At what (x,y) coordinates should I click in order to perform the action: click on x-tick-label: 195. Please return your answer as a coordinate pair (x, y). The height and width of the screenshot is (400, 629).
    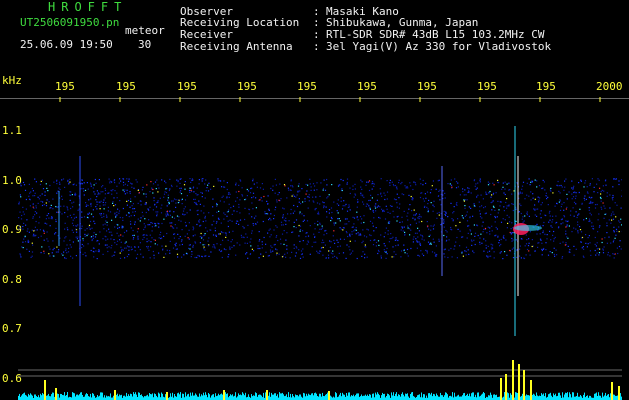
    Looking at the image, I should click on (367, 86).